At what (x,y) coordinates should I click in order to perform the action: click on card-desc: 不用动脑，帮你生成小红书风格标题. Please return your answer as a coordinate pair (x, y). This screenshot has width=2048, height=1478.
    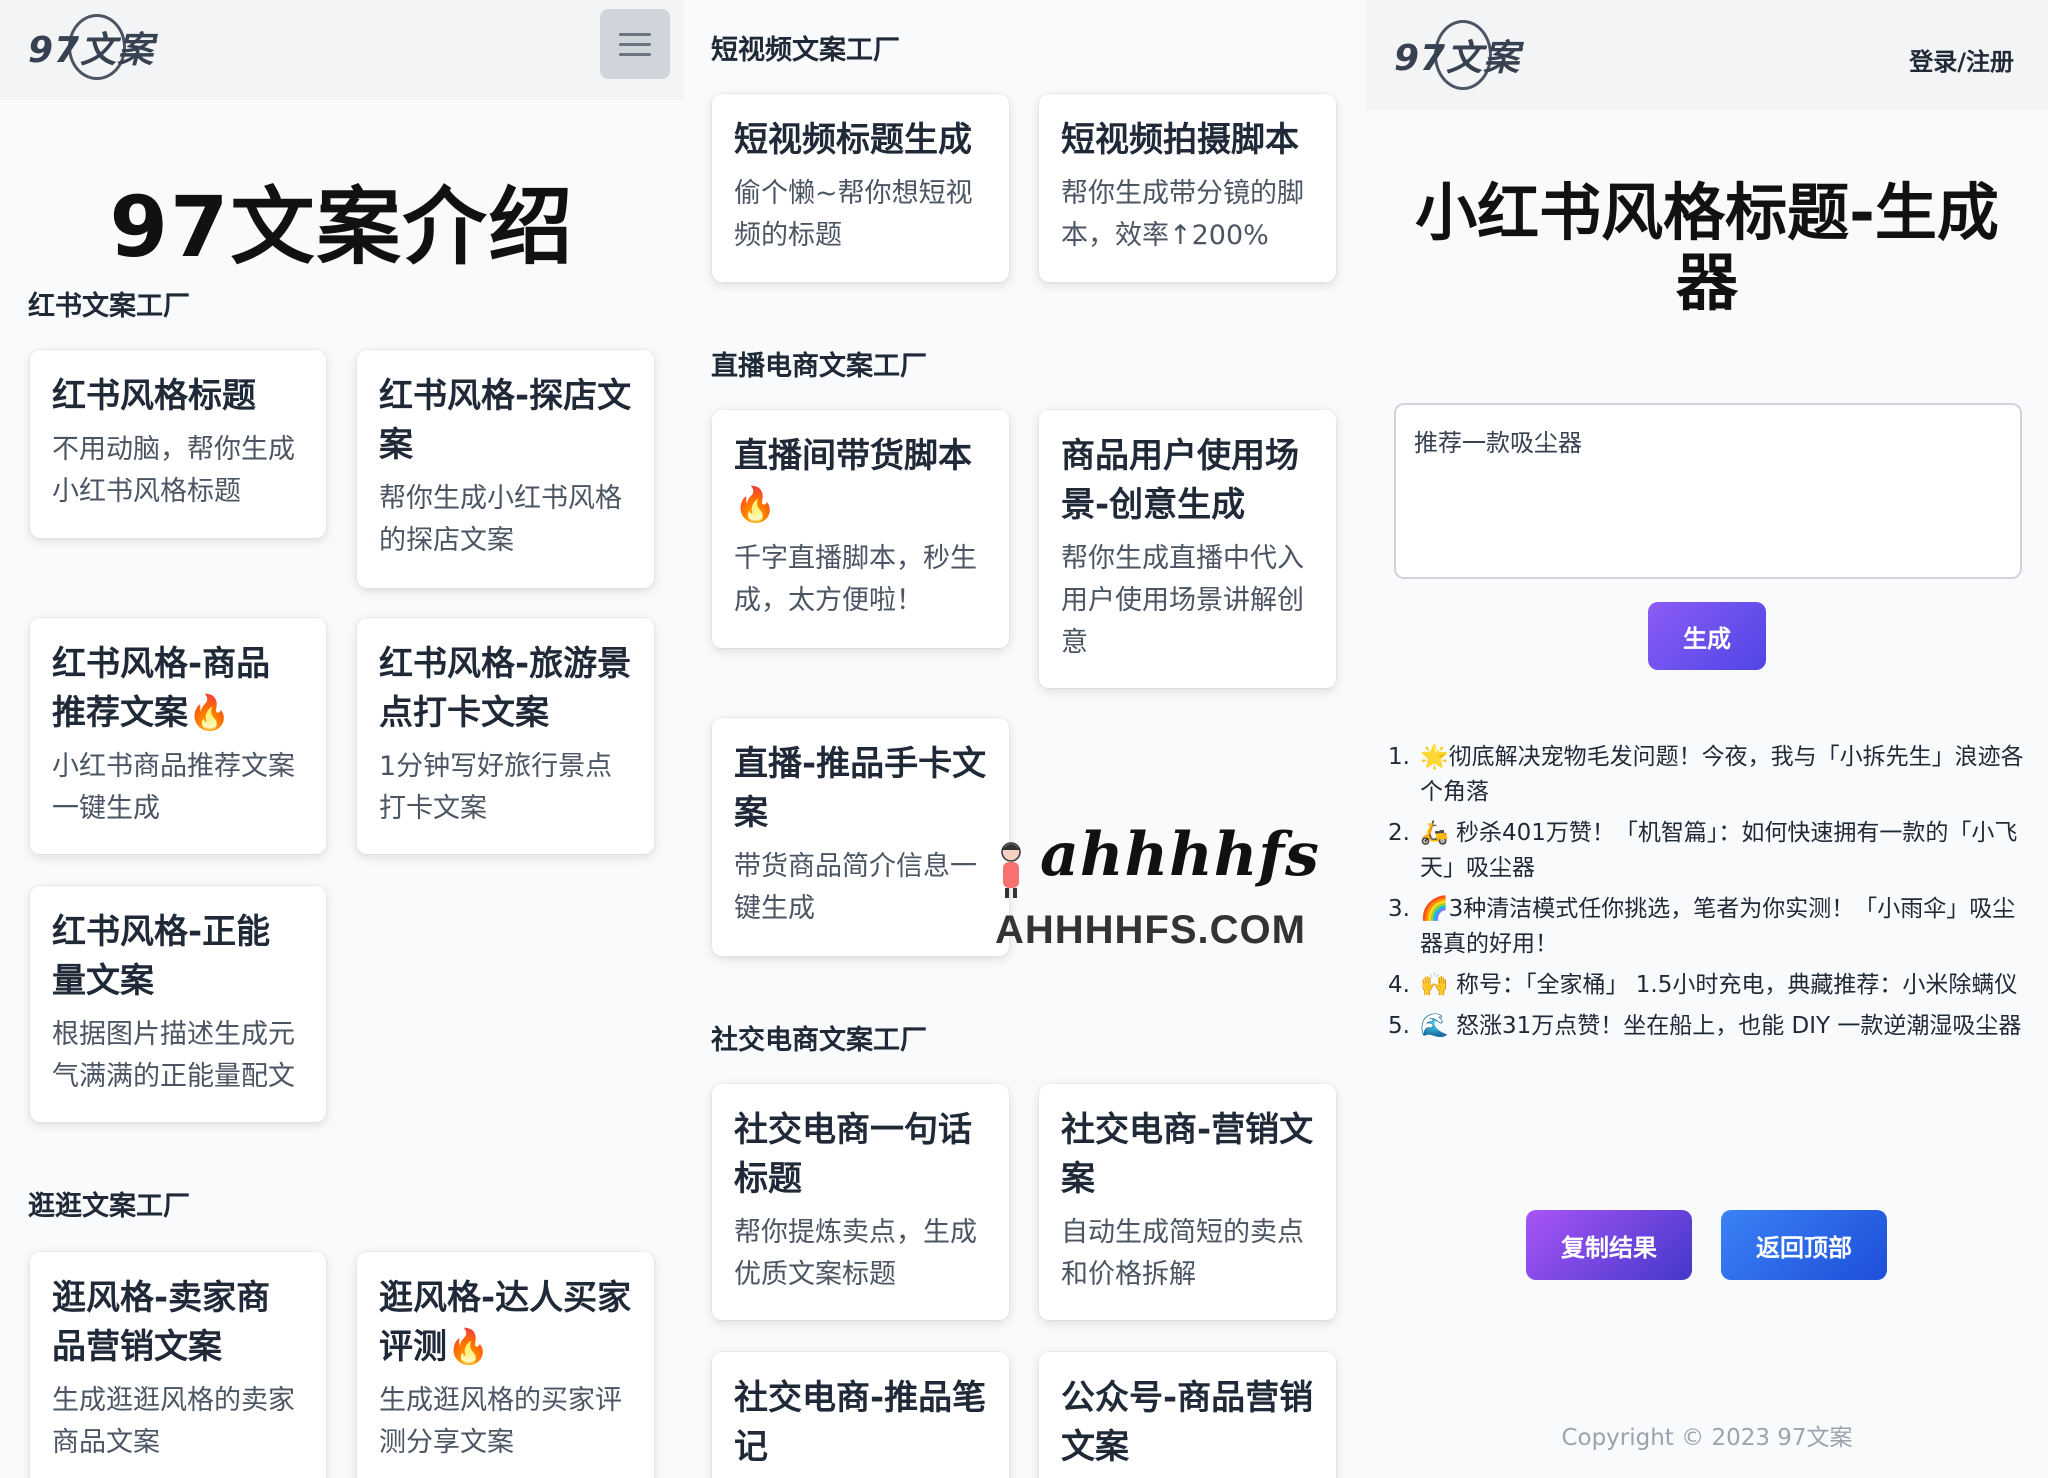
    Looking at the image, I should click on (173, 470).